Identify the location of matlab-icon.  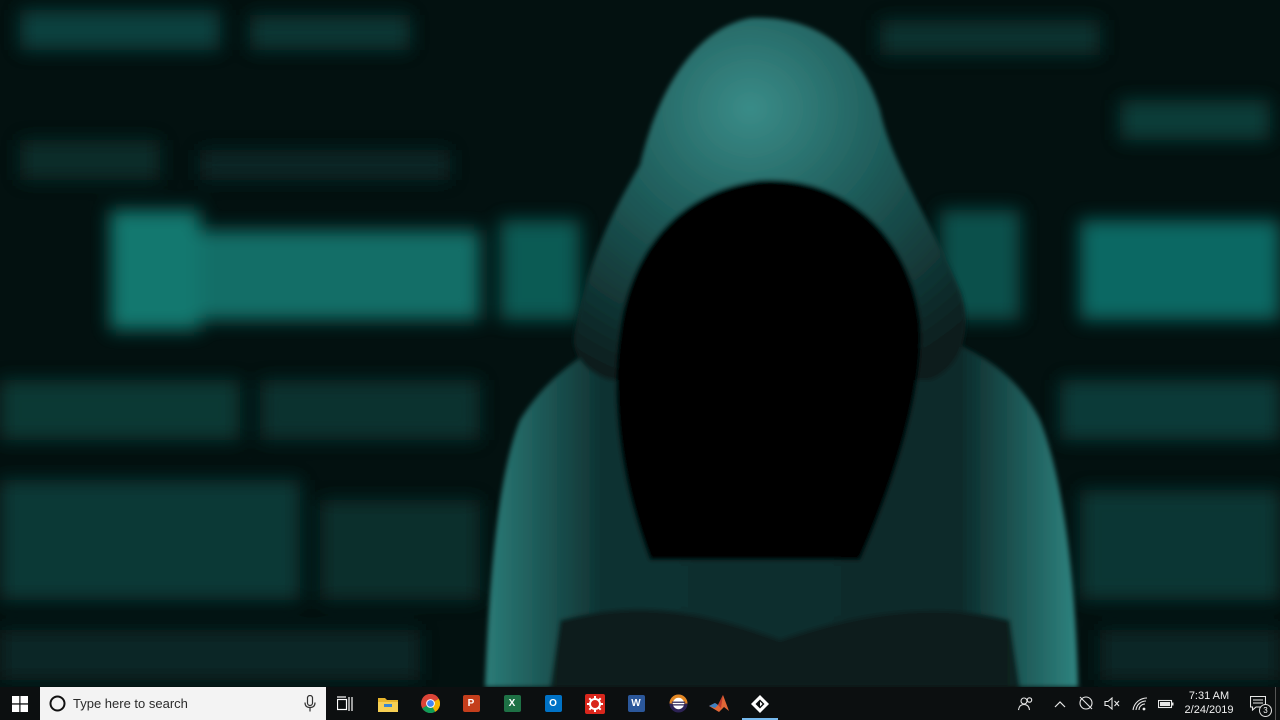
(719, 703).